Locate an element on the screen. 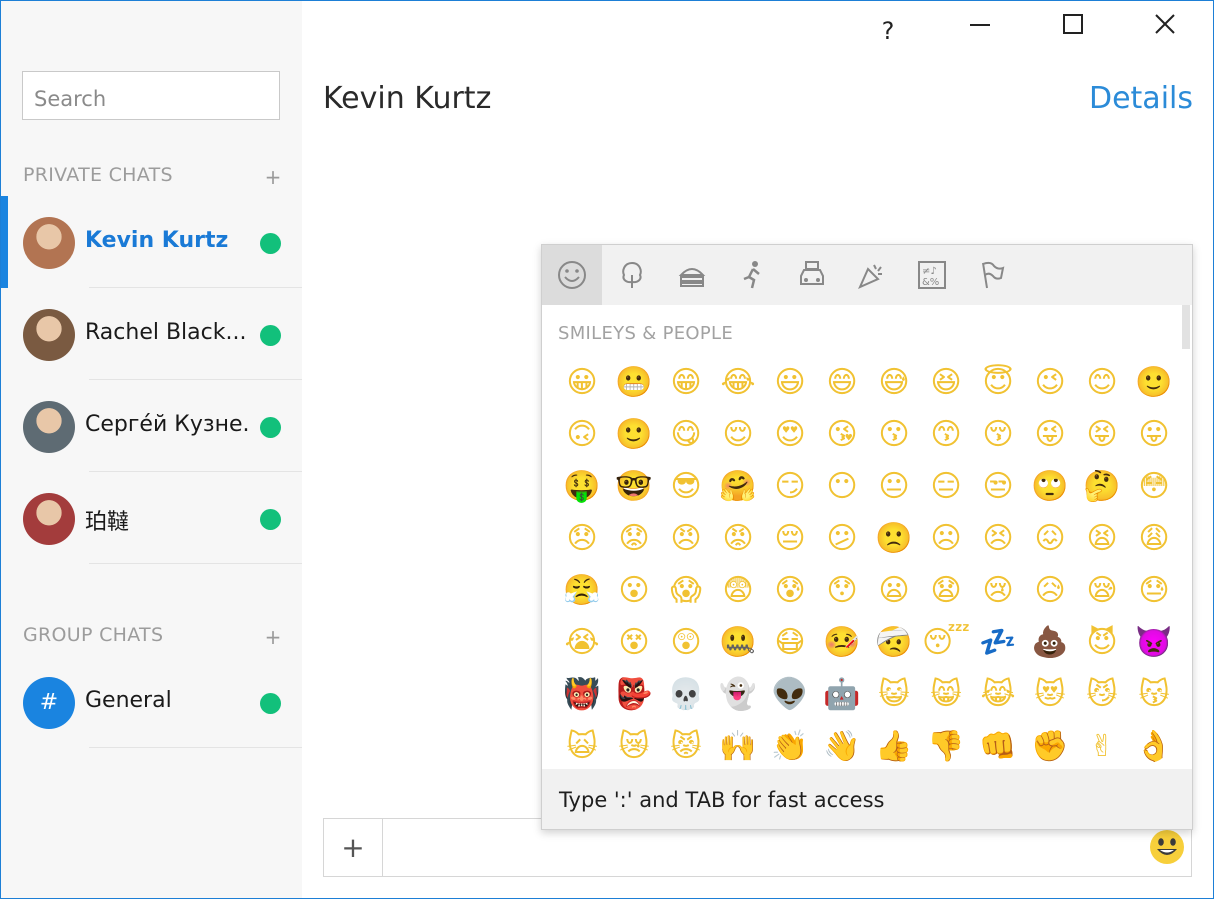  emoji-option: 💀 is located at coordinates (686, 695).